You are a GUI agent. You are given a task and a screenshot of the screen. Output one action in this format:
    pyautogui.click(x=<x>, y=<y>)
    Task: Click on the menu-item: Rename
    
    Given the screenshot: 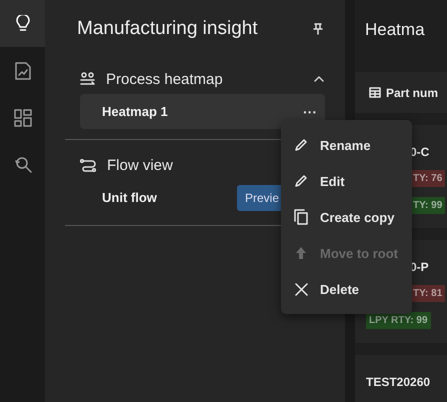 What is the action you would take?
    pyautogui.click(x=346, y=145)
    